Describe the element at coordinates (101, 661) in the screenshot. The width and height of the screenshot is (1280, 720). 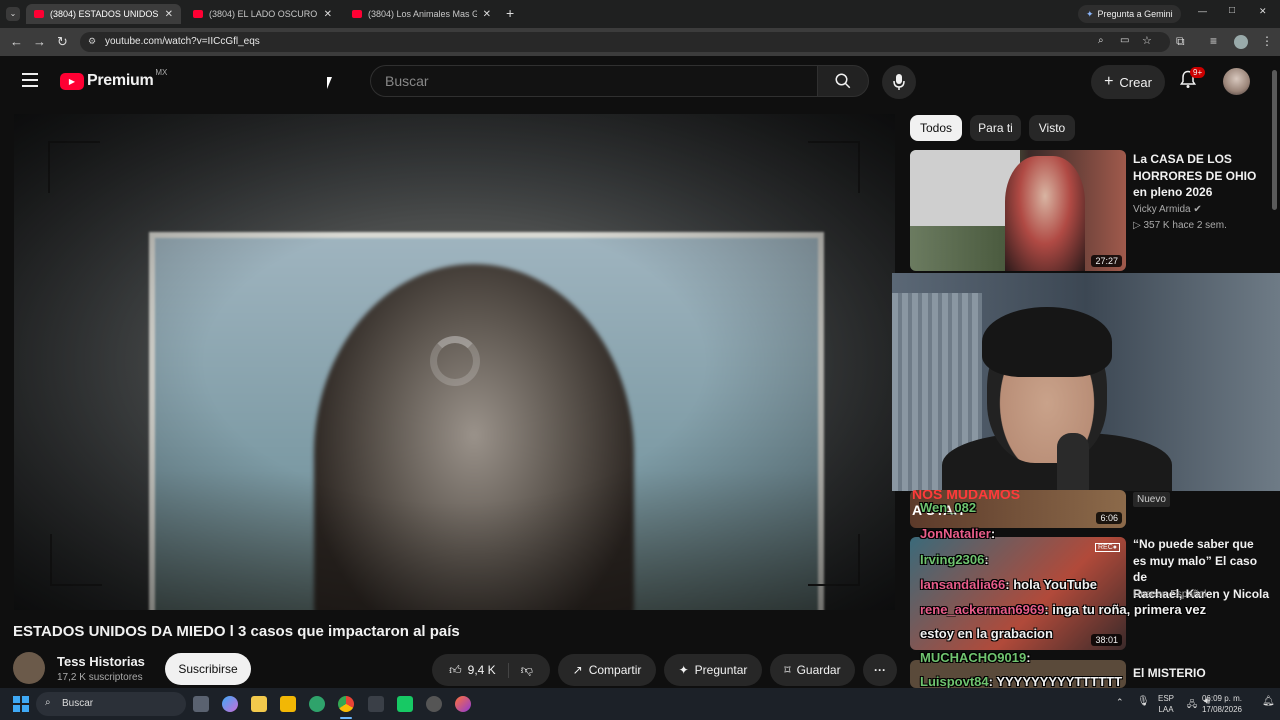
I see `channel-name: Tess Historias` at that location.